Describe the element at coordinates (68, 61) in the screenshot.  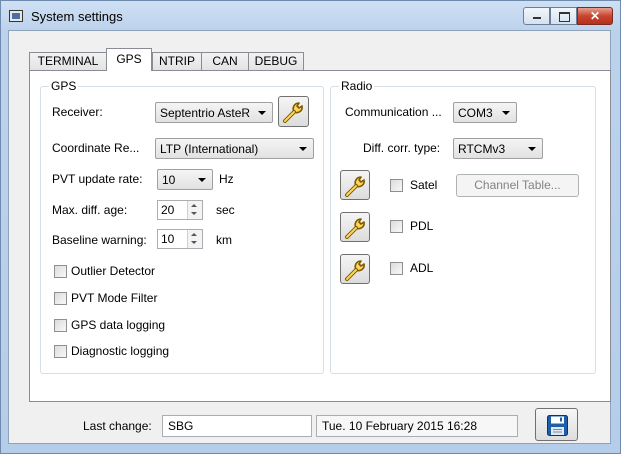
I see `tab-terminal: TERMINAL` at that location.